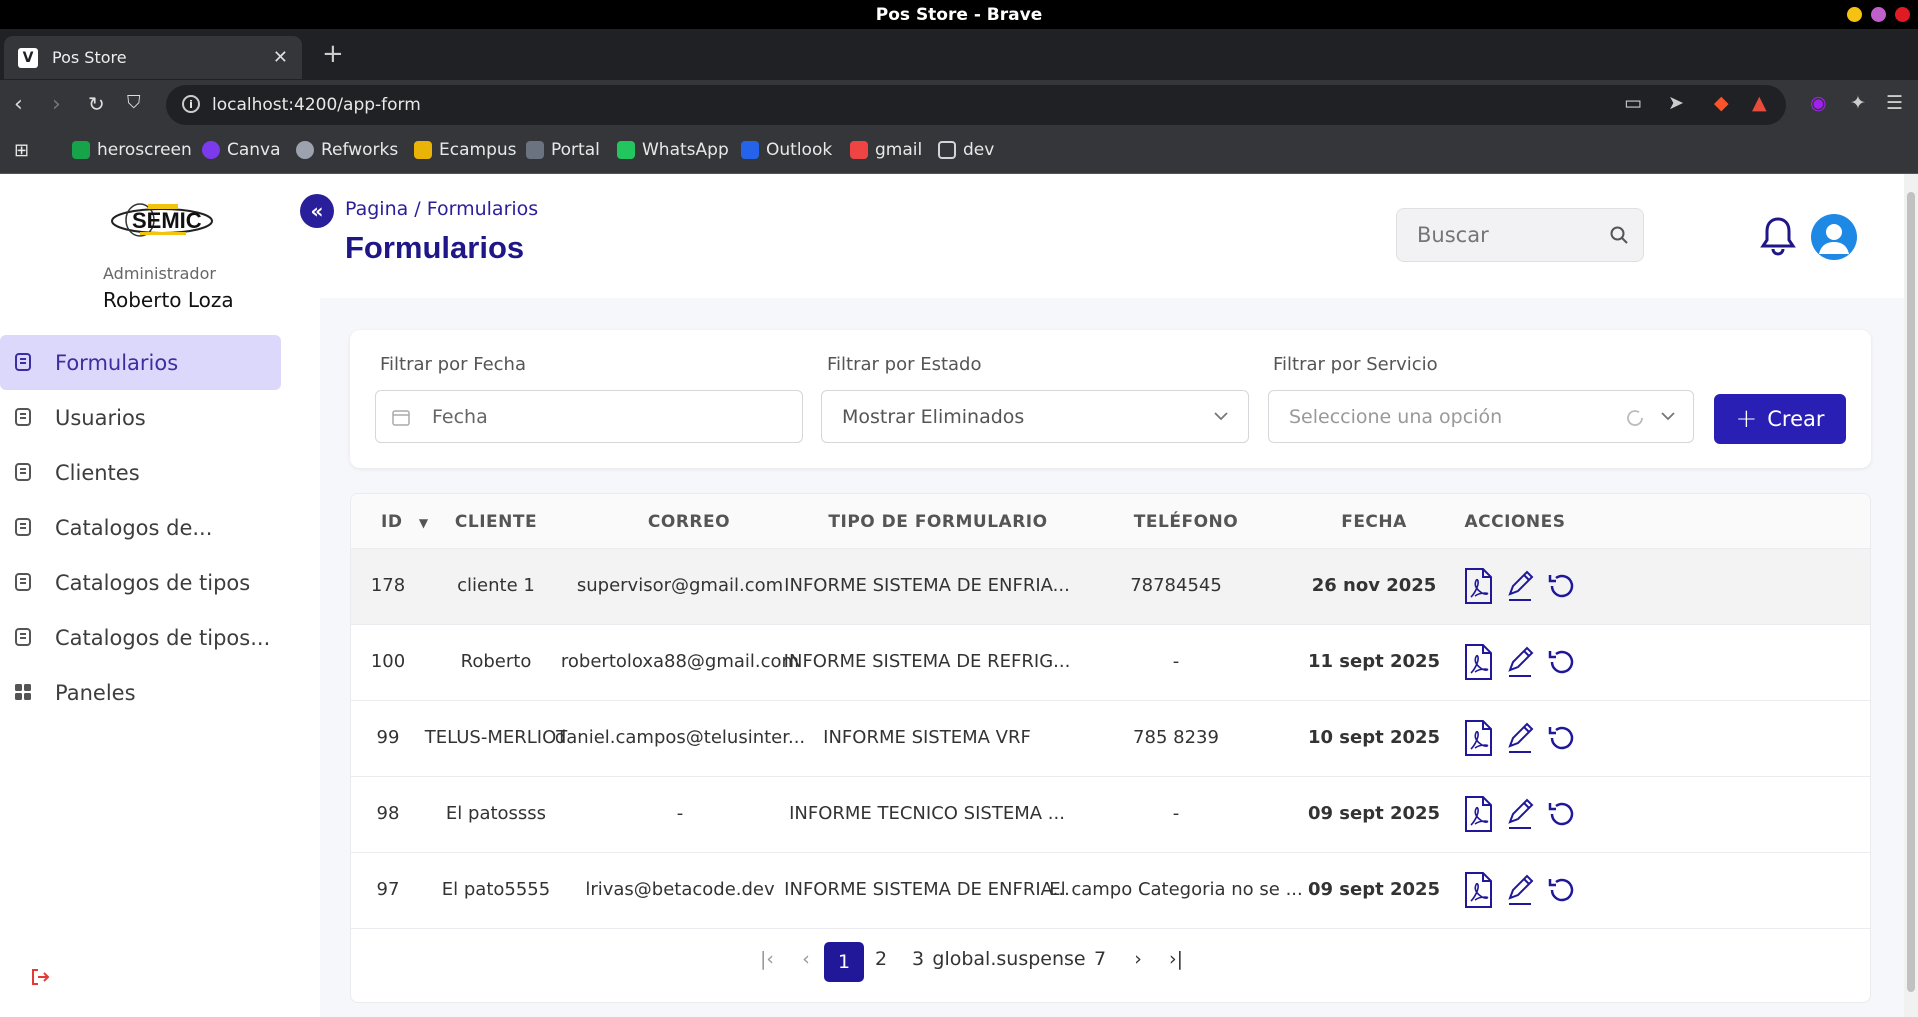 The width and height of the screenshot is (1918, 1017). What do you see at coordinates (886, 150) in the screenshot?
I see `bookmark-gmail: gmail` at bounding box center [886, 150].